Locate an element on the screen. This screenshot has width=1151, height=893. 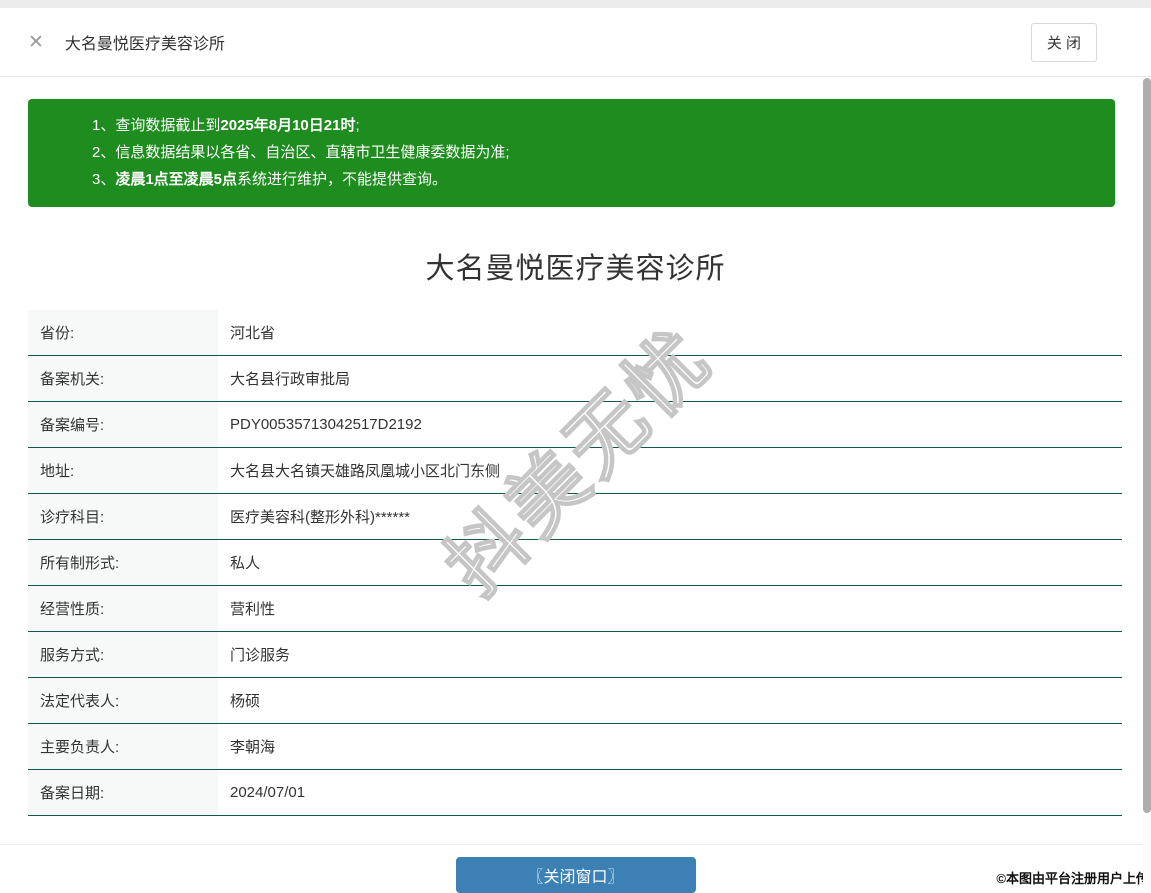
row-value: 杨硕 is located at coordinates (245, 701).